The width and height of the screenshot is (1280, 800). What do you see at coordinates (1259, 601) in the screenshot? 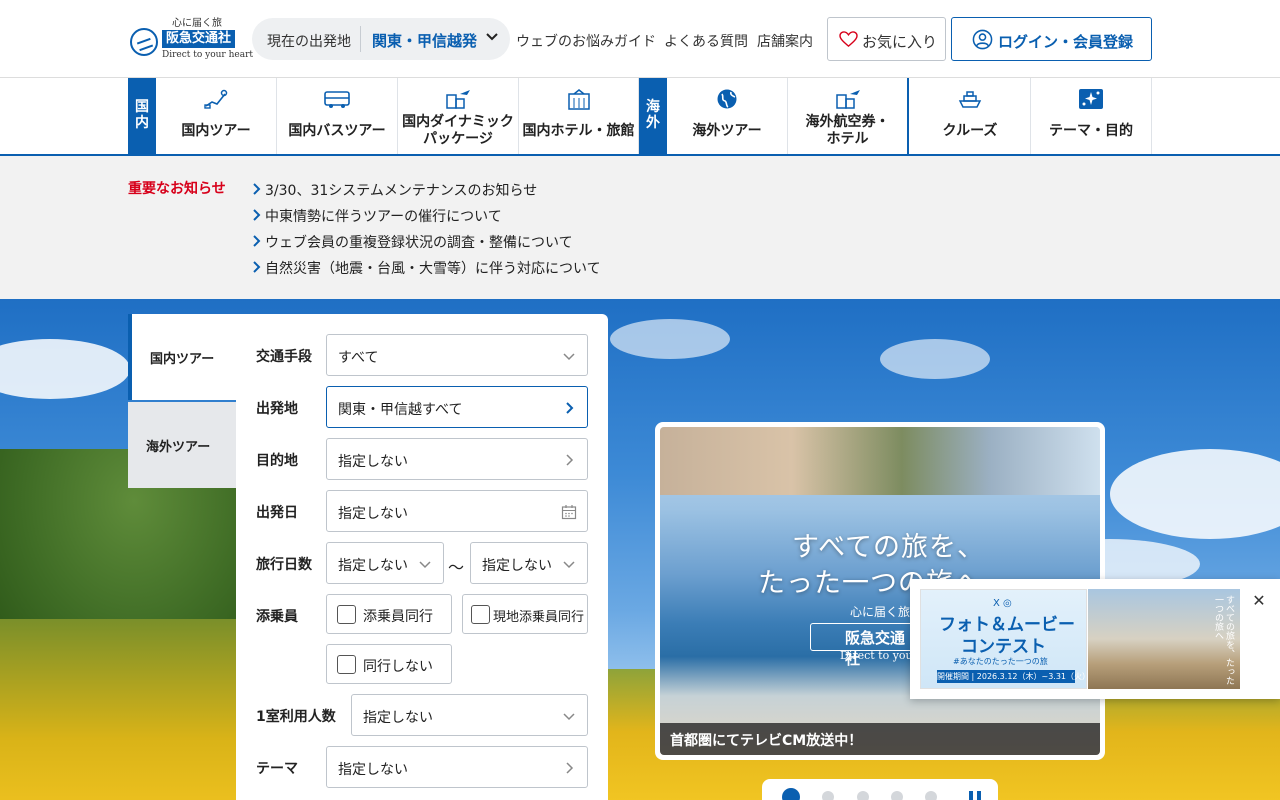
I see `close-icon: ✕` at bounding box center [1259, 601].